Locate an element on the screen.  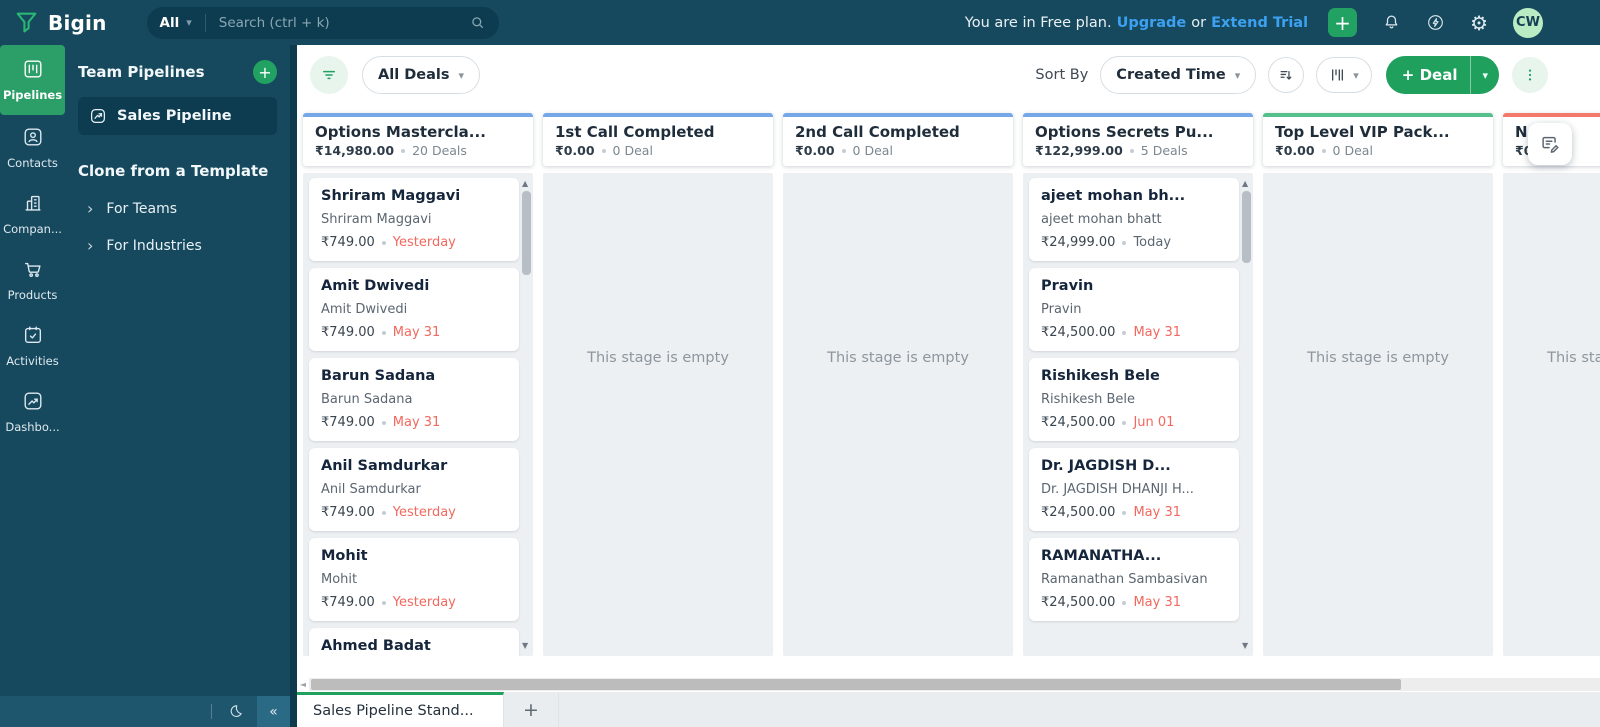
horizontal-scrollbar: ◄ is located at coordinates (948, 684).